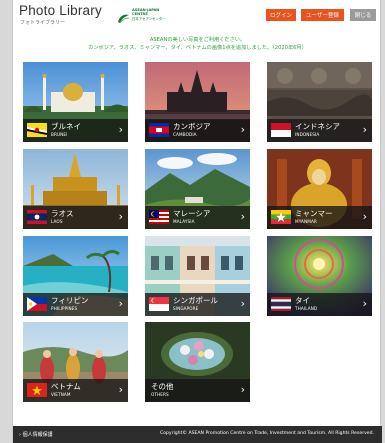 Image resolution: width=385 pixels, height=443 pixels. What do you see at coordinates (281, 15) in the screenshot?
I see `login-button: ログイン` at bounding box center [281, 15].